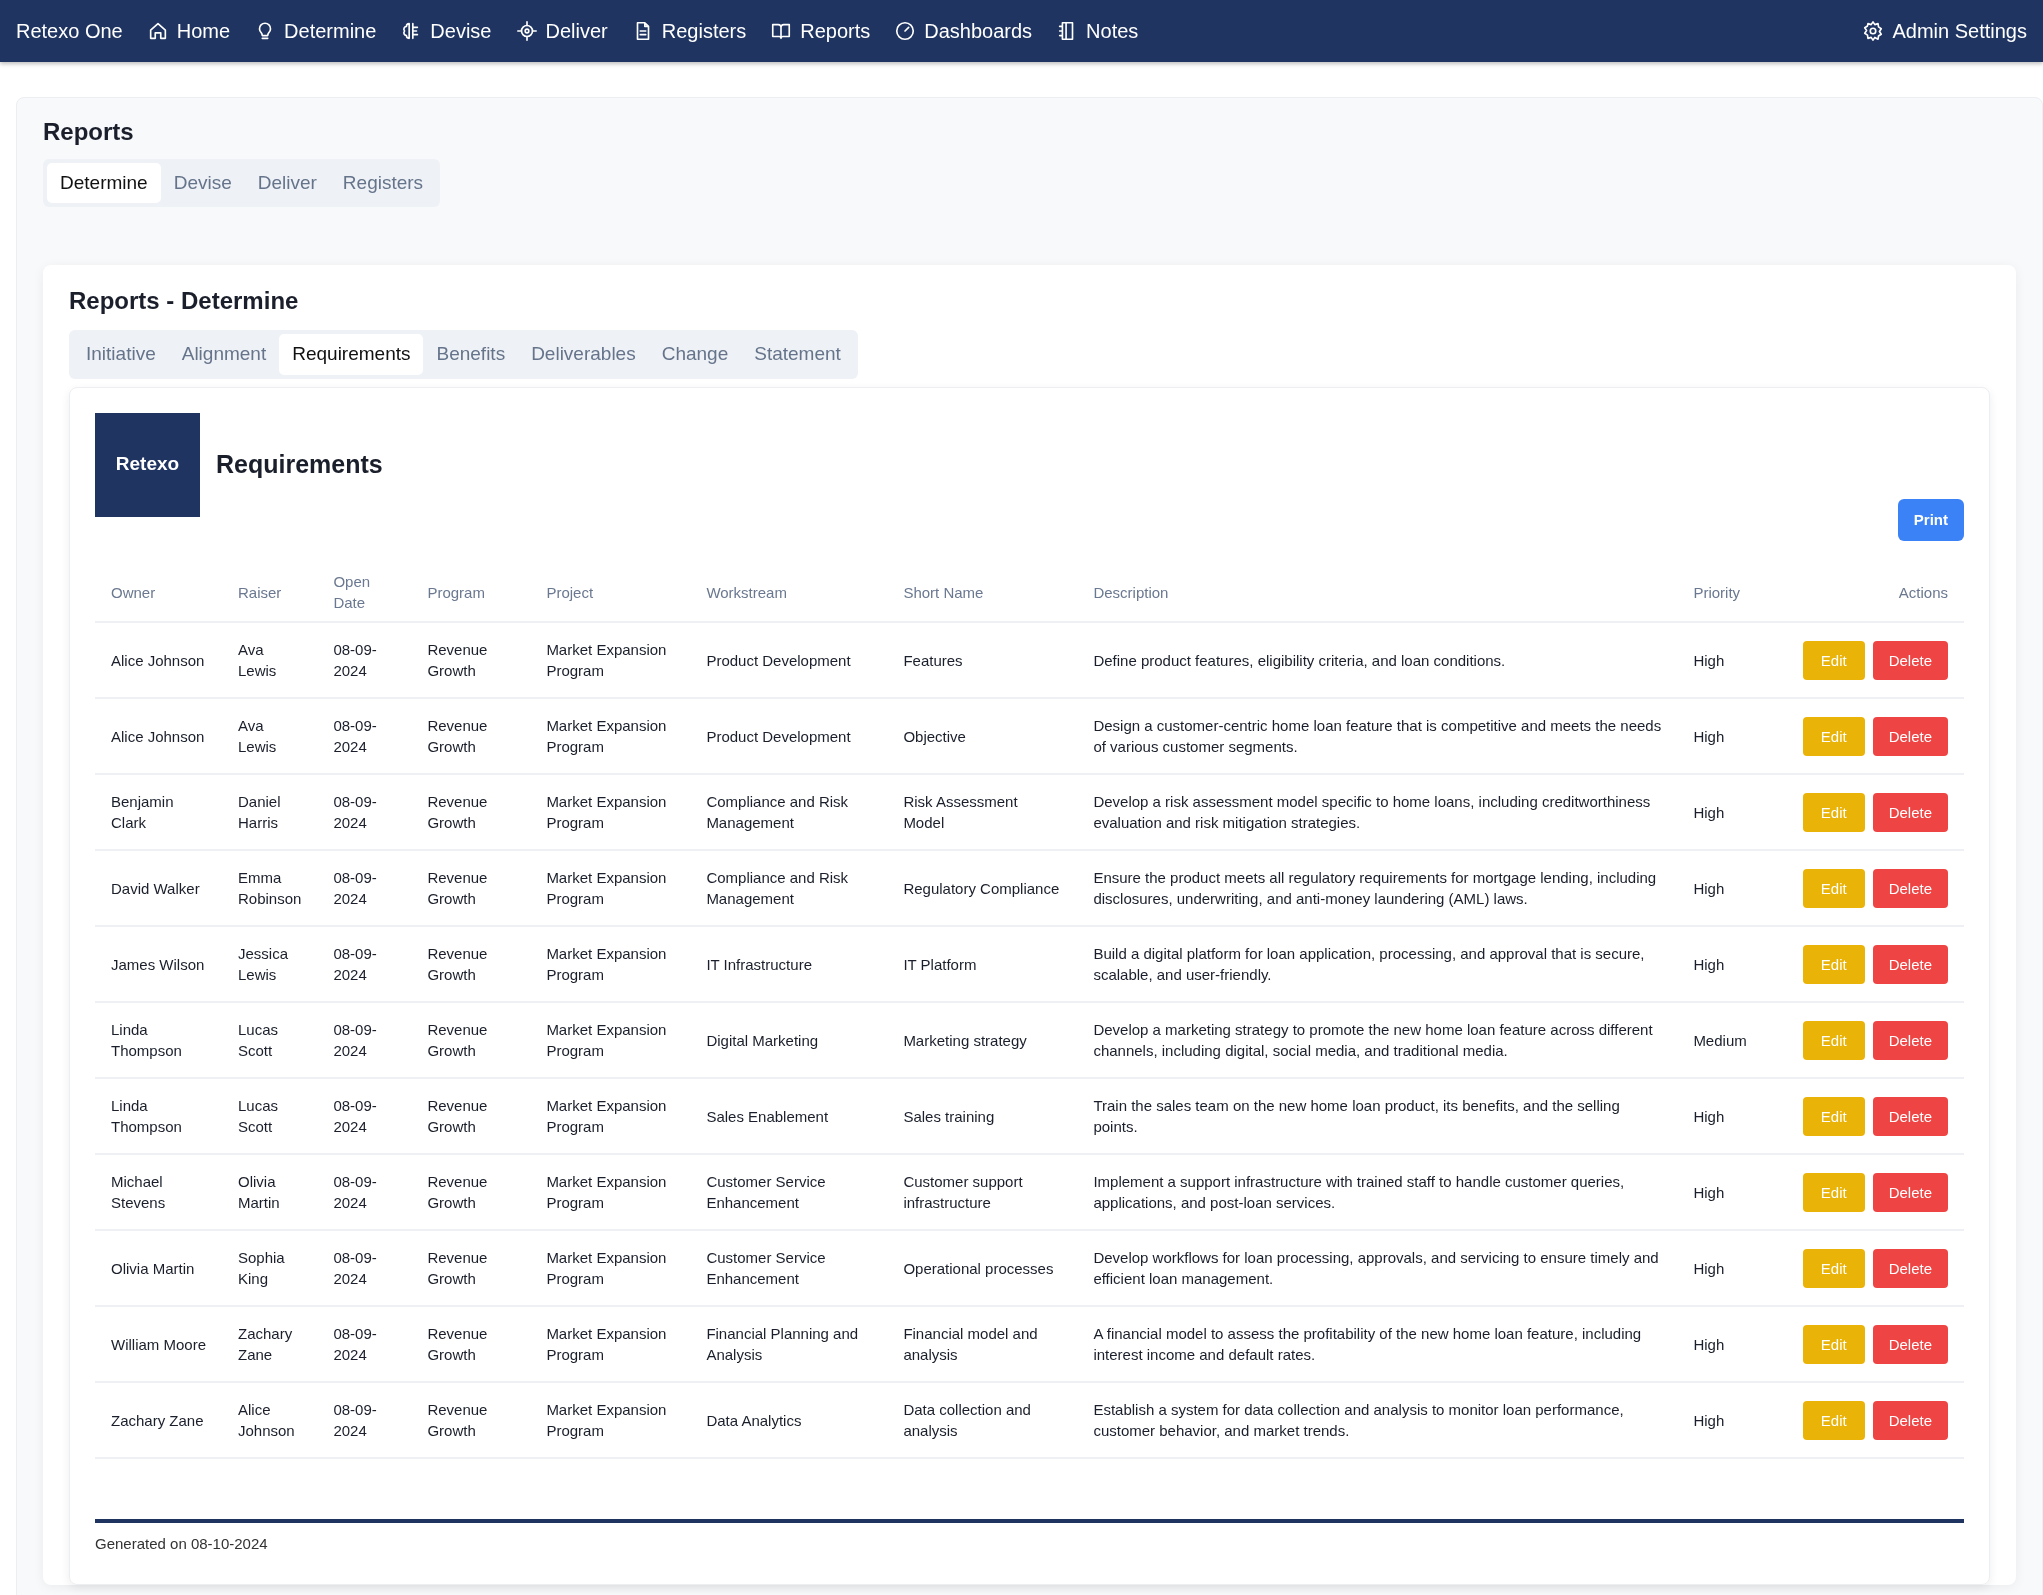  What do you see at coordinates (471, 354) in the screenshot?
I see `tab: Benefits` at bounding box center [471, 354].